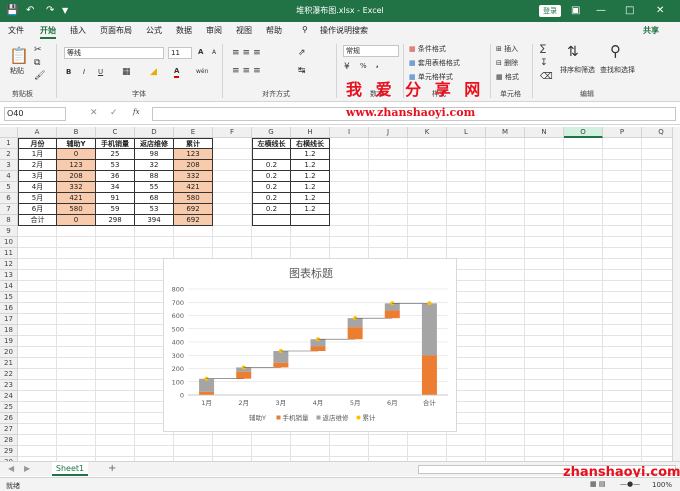  What do you see at coordinates (9, 220) in the screenshot?
I see `row-header-8: 8` at bounding box center [9, 220].